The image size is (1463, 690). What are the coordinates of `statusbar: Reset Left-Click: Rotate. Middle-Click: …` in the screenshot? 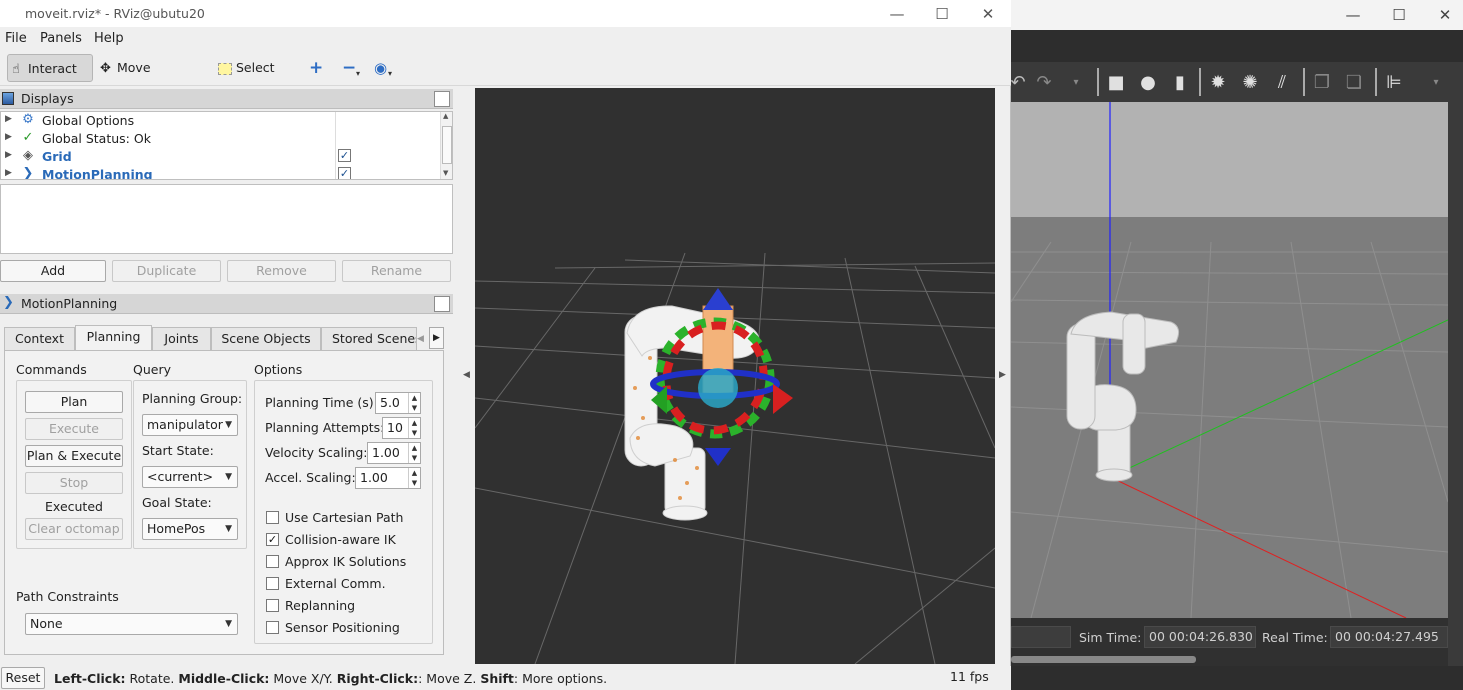 It's located at (505, 678).